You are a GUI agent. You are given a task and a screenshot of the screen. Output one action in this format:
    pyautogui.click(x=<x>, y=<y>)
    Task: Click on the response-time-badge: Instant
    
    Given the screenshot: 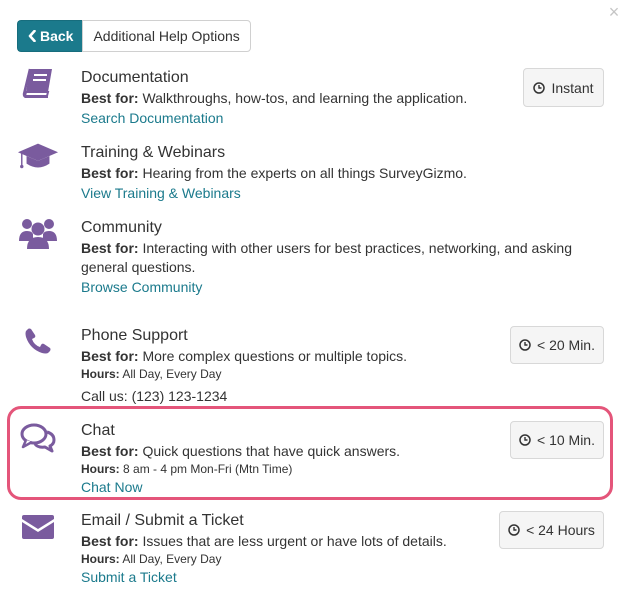 What is the action you would take?
    pyautogui.click(x=563, y=87)
    